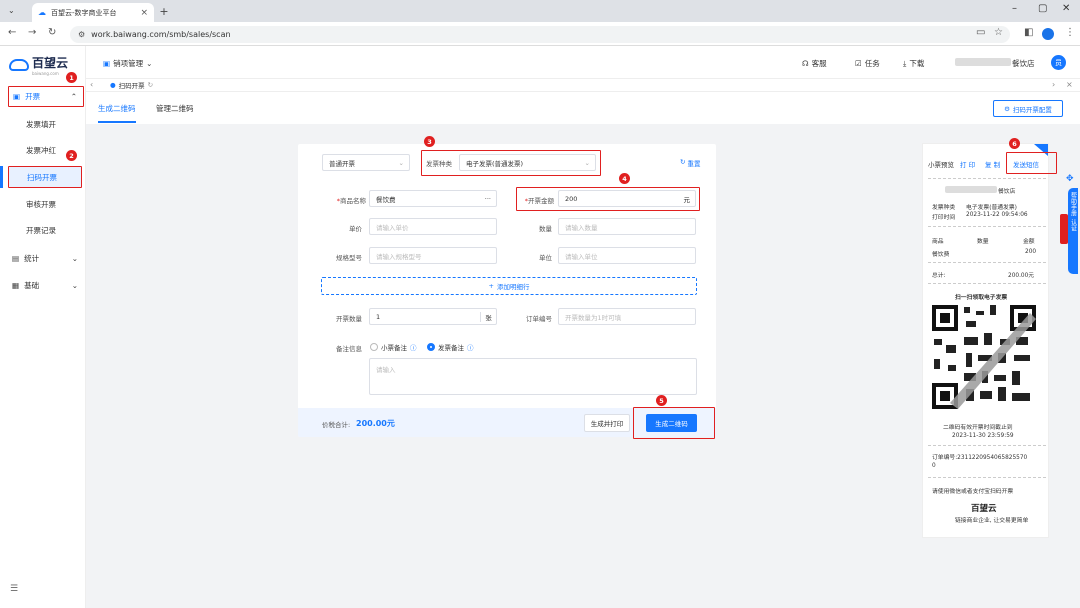 This screenshot has width=1080, height=608. Describe the element at coordinates (545, 258) in the screenshot. I see `unit-label: 单位` at that location.